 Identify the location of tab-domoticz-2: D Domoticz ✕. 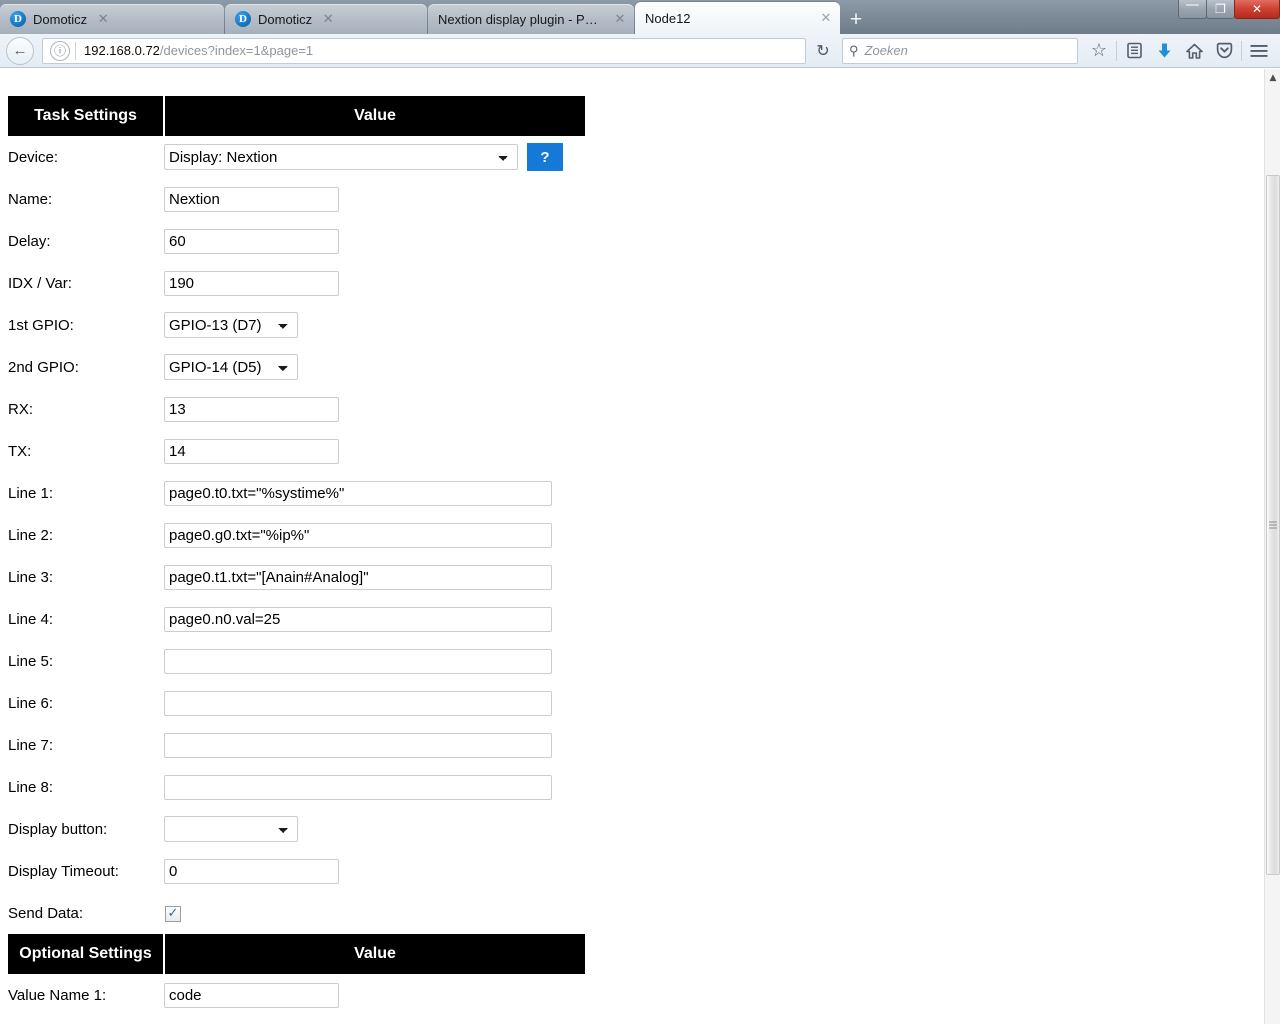
(326, 19).